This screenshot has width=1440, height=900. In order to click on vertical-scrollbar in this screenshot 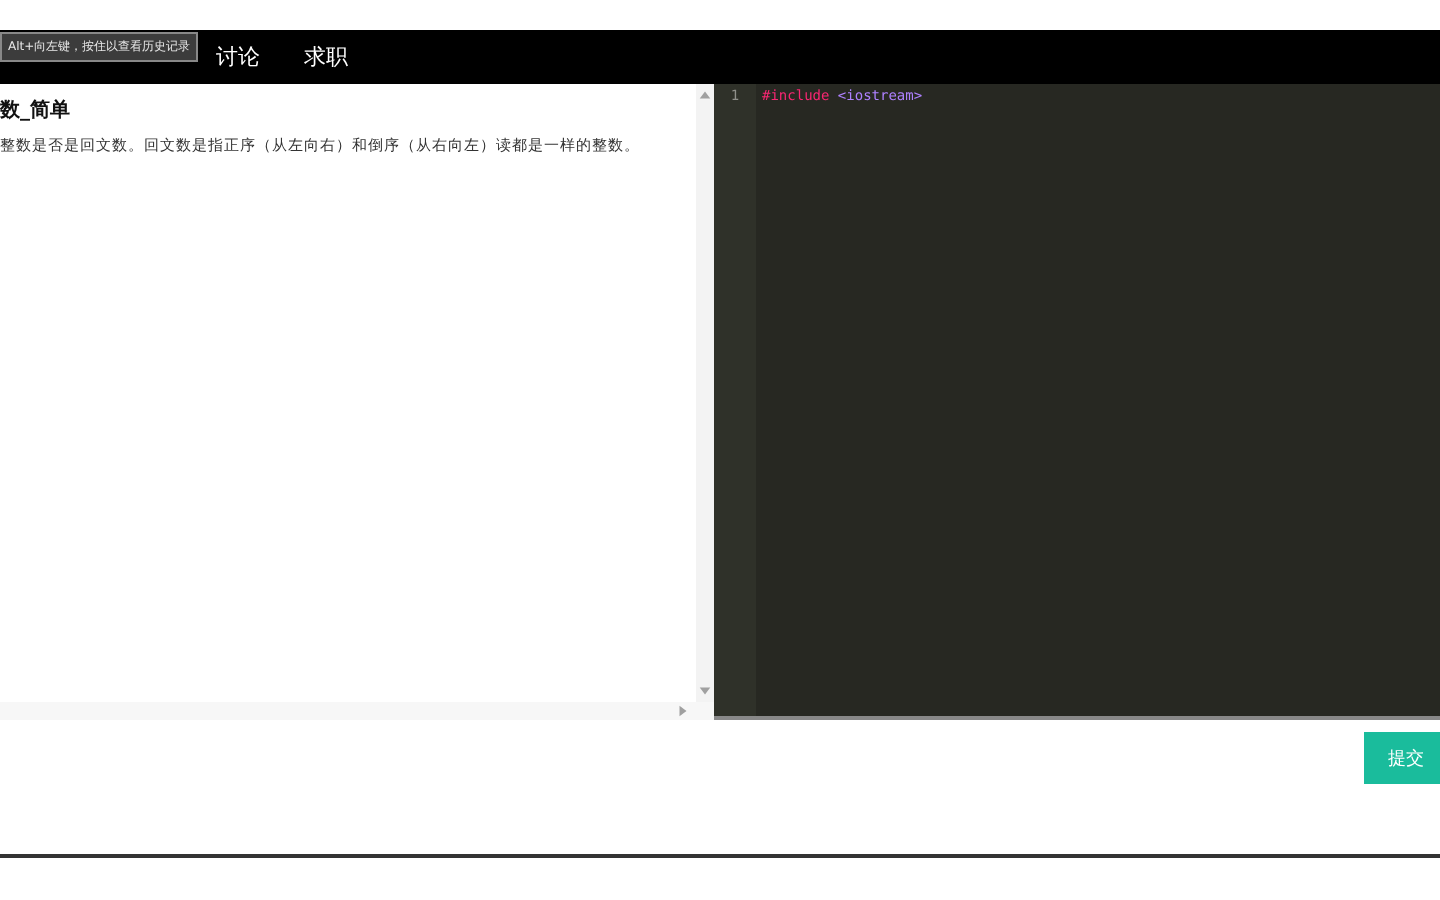, I will do `click(705, 393)`.